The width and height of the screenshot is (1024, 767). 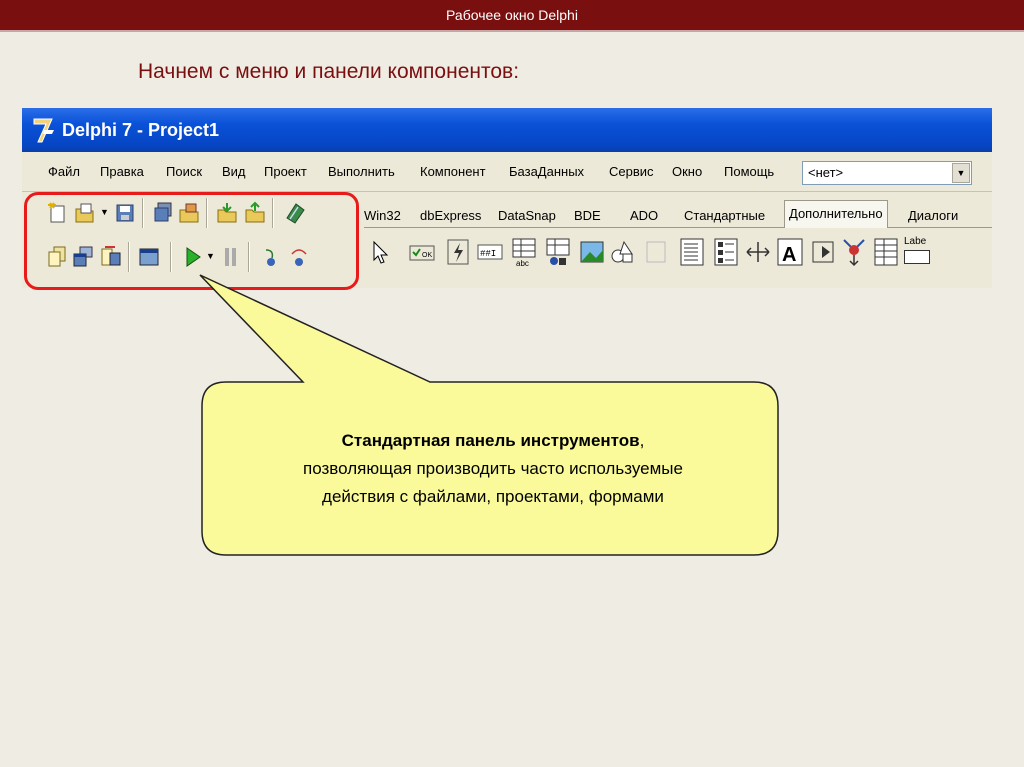 What do you see at coordinates (642, 440) in the screenshot?
I see `callout-comma: ,` at bounding box center [642, 440].